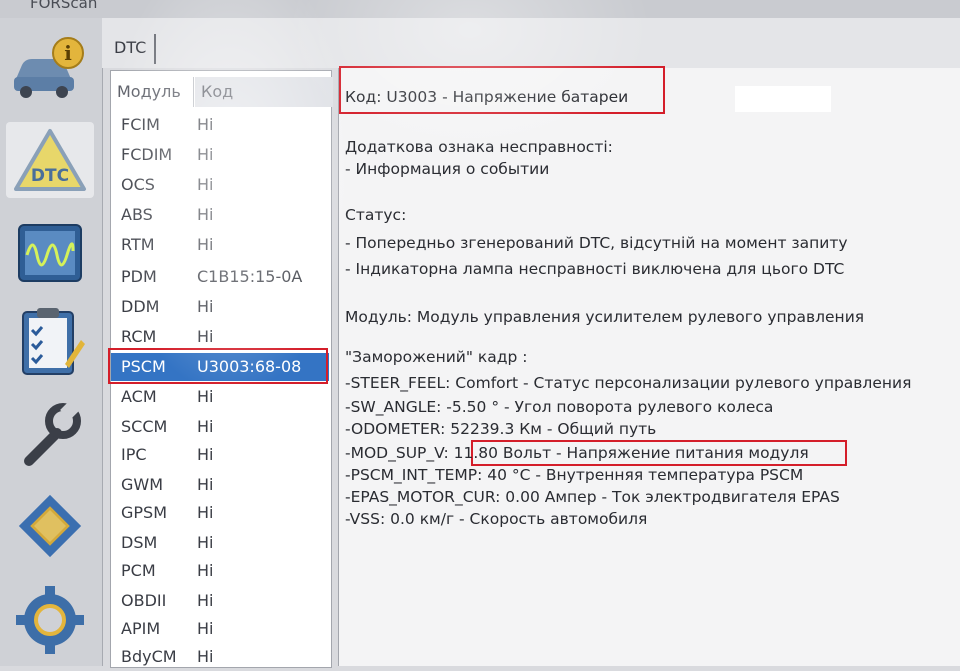 The width and height of the screenshot is (960, 671). I want to click on sidebar-item-vehicle-info: i, so click(50, 68).